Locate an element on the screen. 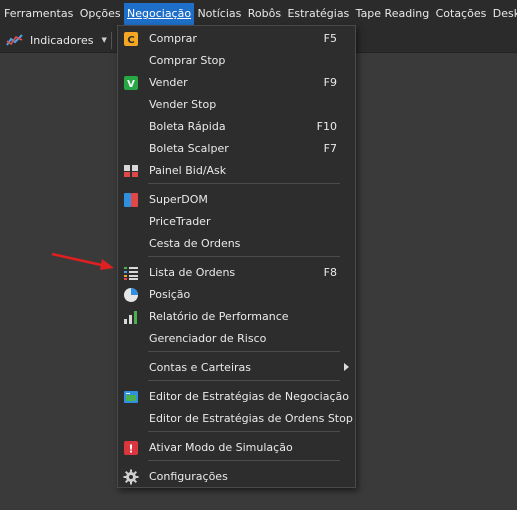  menu-item-label: Gerenciador de Risco is located at coordinates (208, 338).